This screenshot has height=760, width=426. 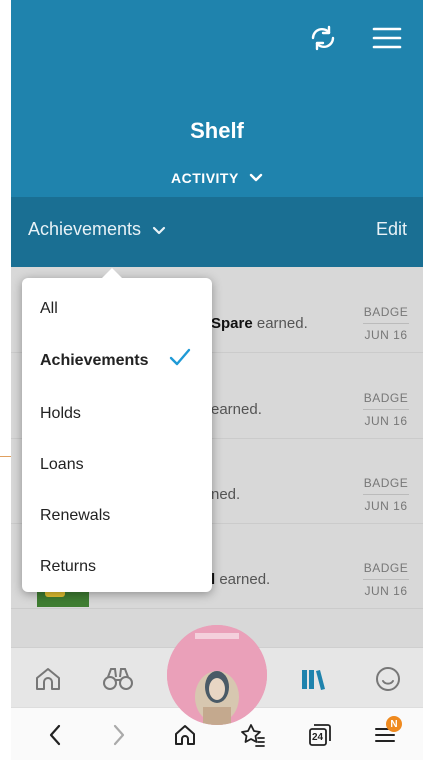 What do you see at coordinates (394, 724) in the screenshot?
I see `notification-badge: N` at bounding box center [394, 724].